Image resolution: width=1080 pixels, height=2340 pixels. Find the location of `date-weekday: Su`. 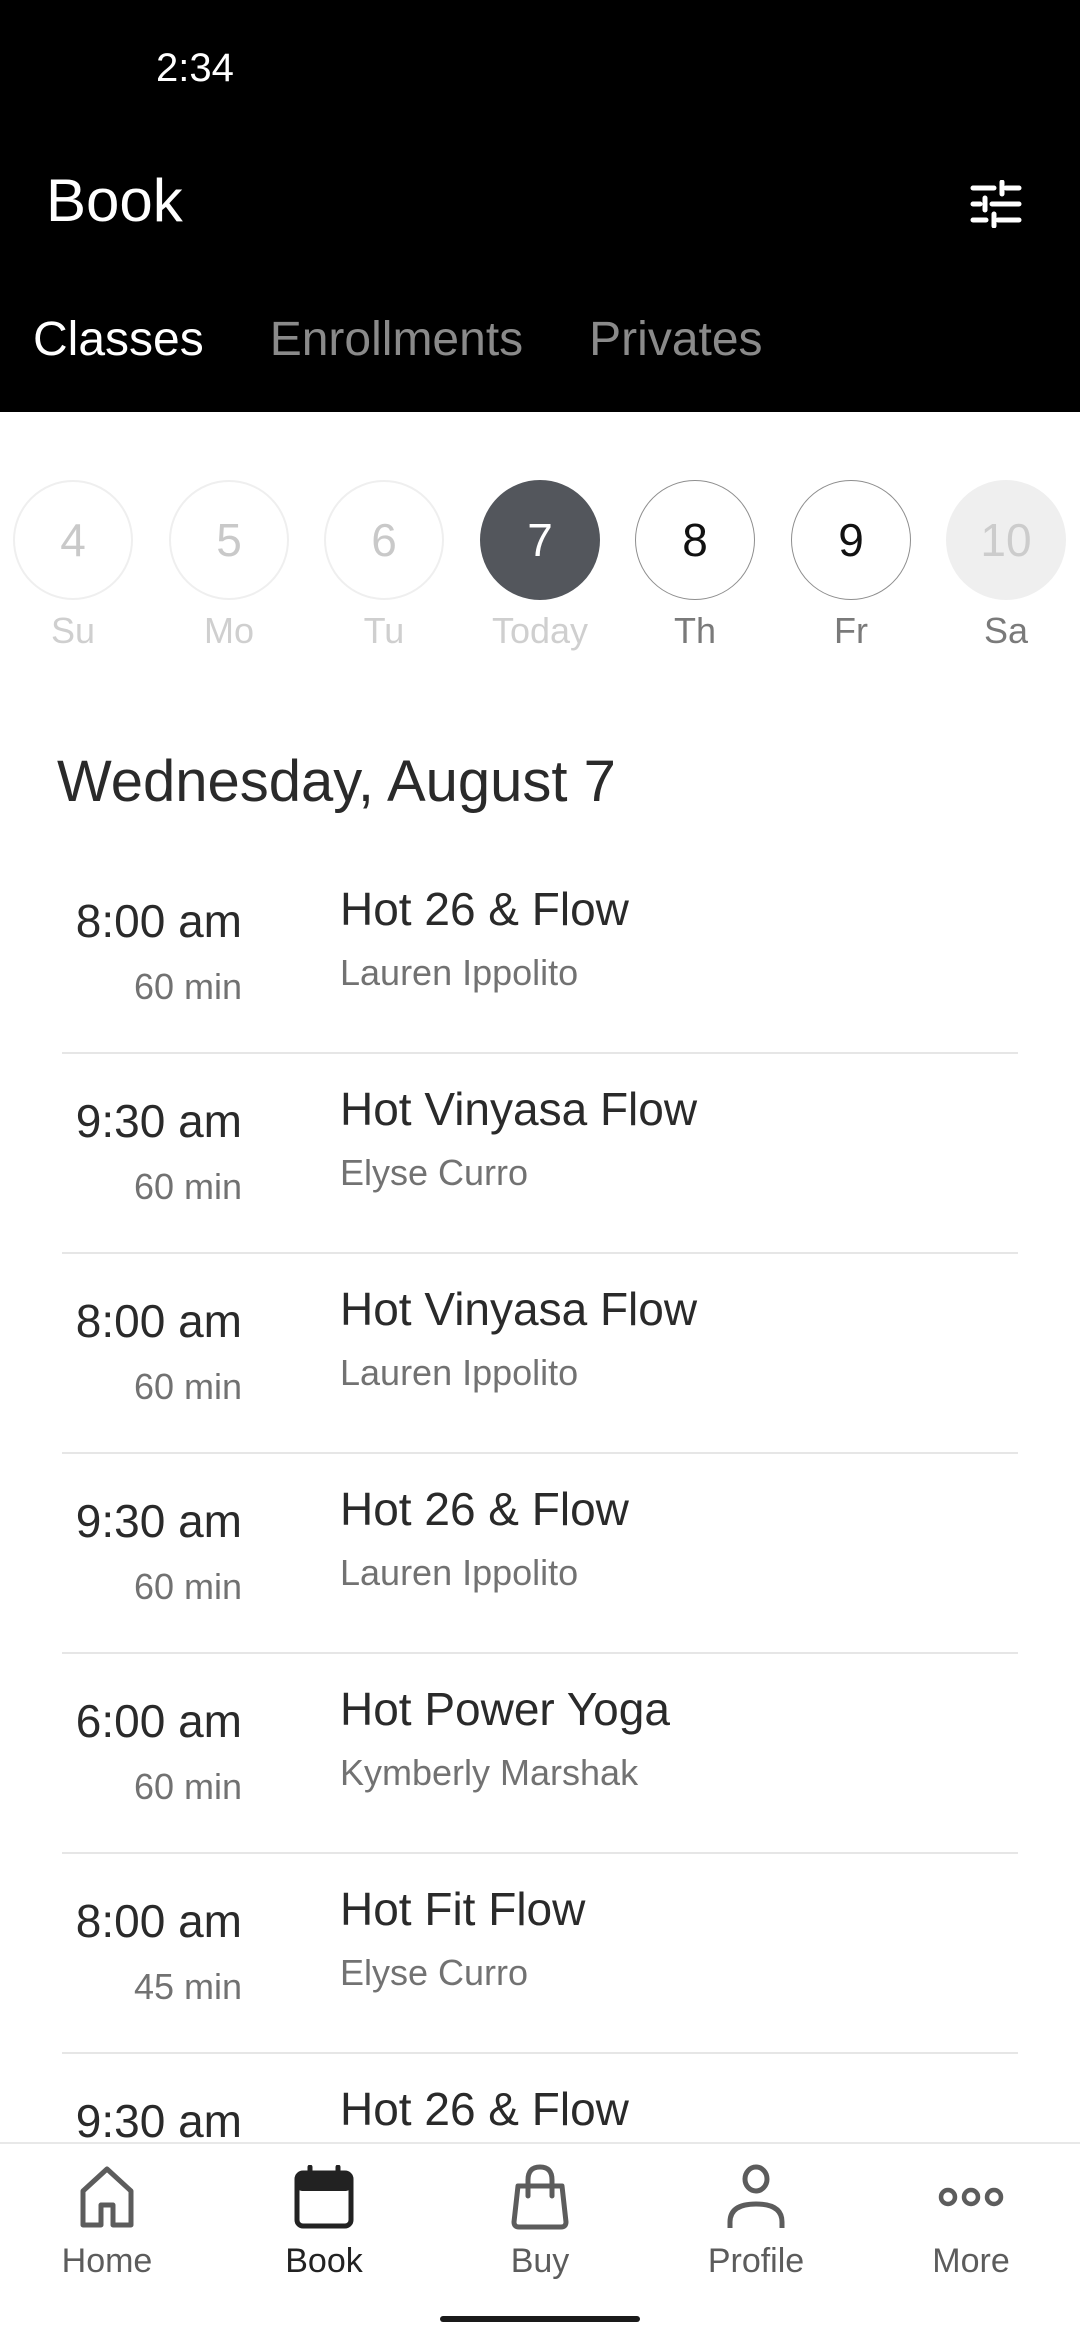

date-weekday: Su is located at coordinates (73, 630).